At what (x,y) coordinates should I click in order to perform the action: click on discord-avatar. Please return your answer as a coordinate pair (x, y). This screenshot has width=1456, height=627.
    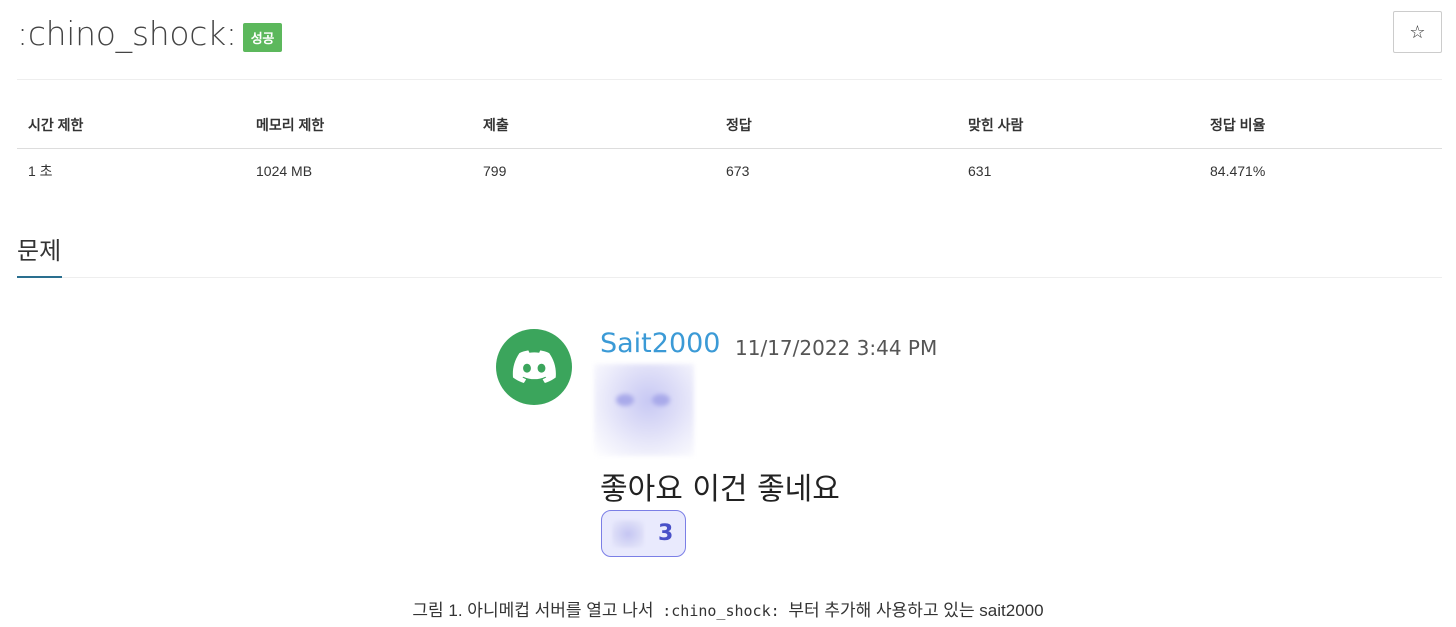
    Looking at the image, I should click on (534, 367).